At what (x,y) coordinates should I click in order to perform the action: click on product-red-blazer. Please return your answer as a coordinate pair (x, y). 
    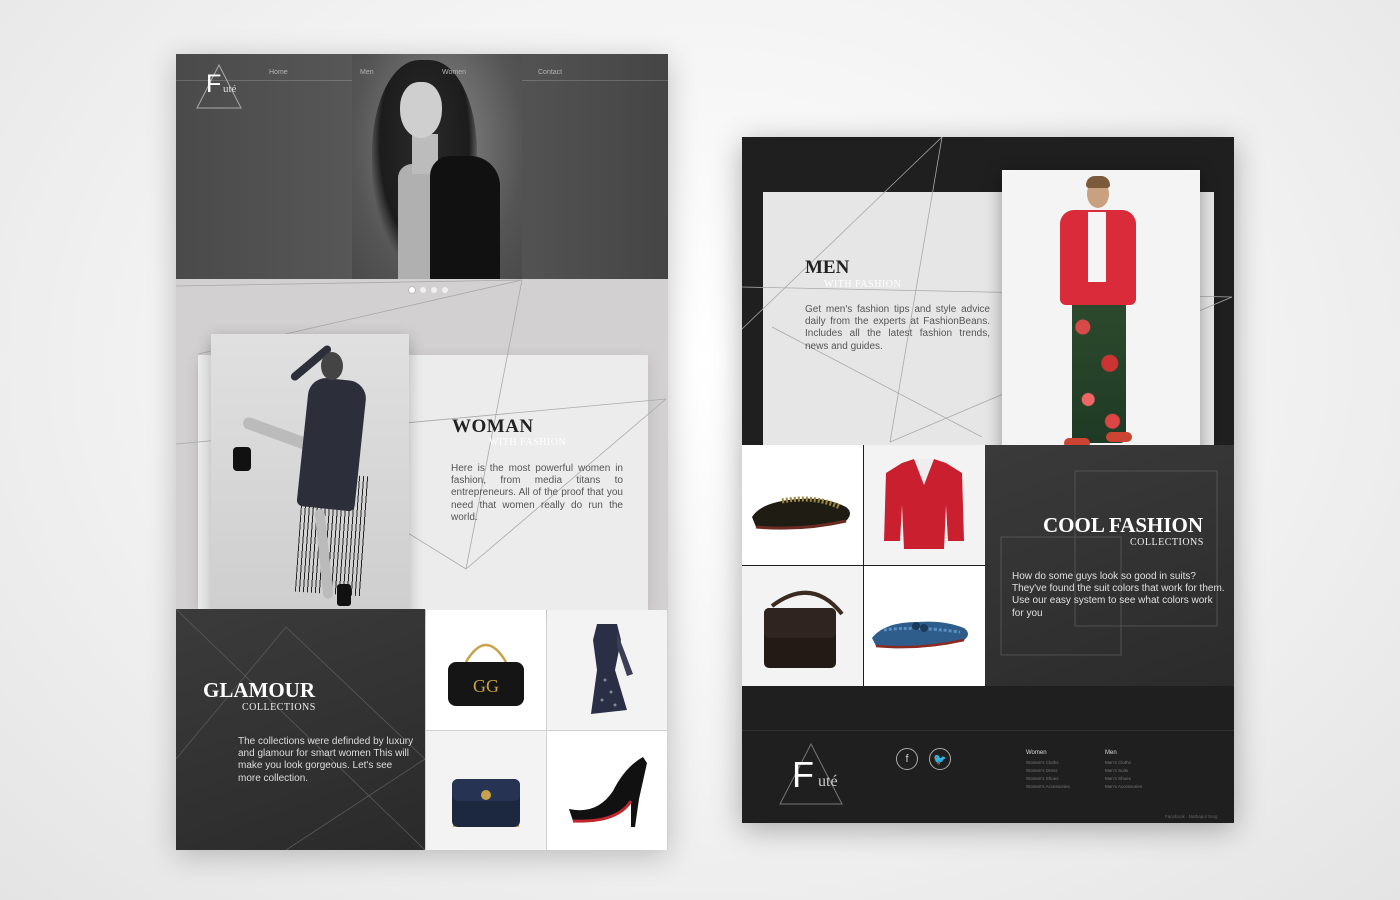
    Looking at the image, I should click on (924, 505).